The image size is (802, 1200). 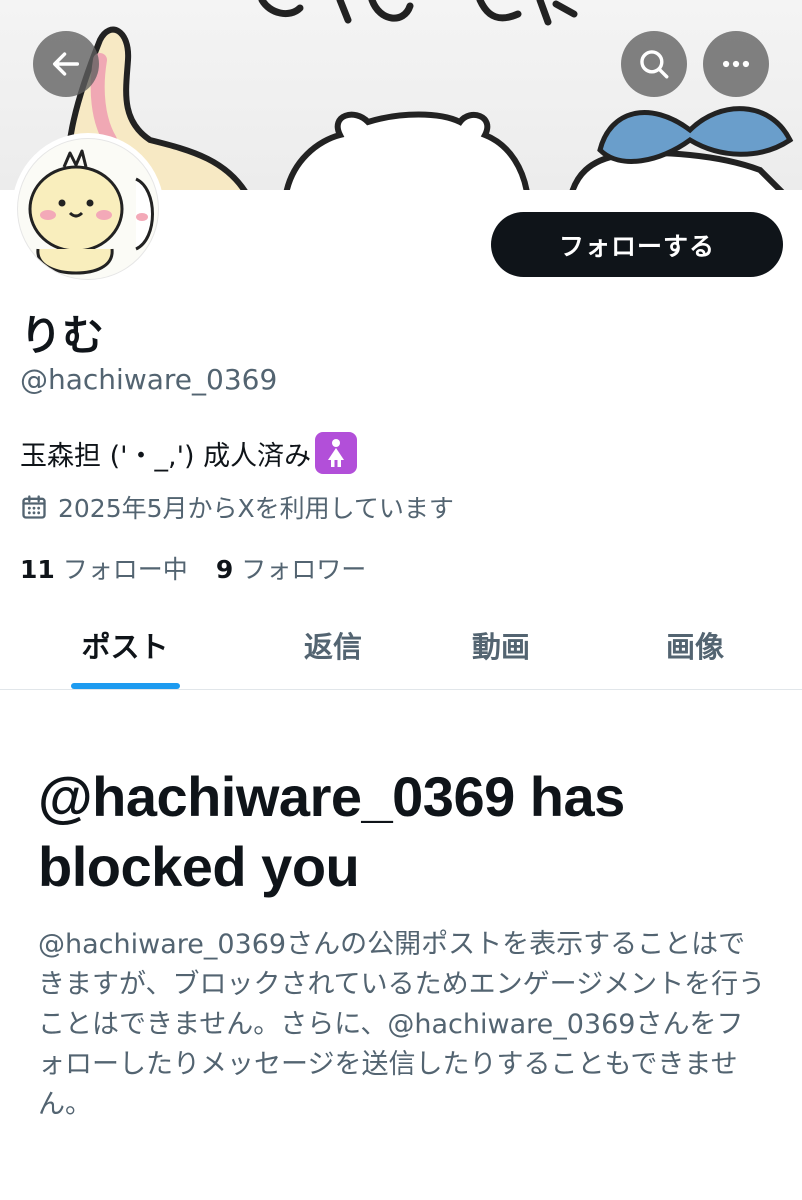 I want to click on arrow-left-icon, so click(x=66, y=64).